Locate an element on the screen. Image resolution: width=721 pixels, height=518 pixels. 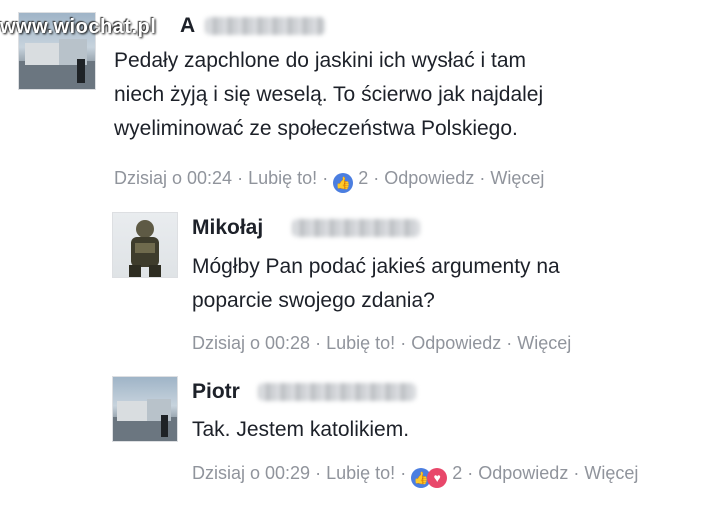
thumbs-up-icon: 👍 is located at coordinates (343, 183).